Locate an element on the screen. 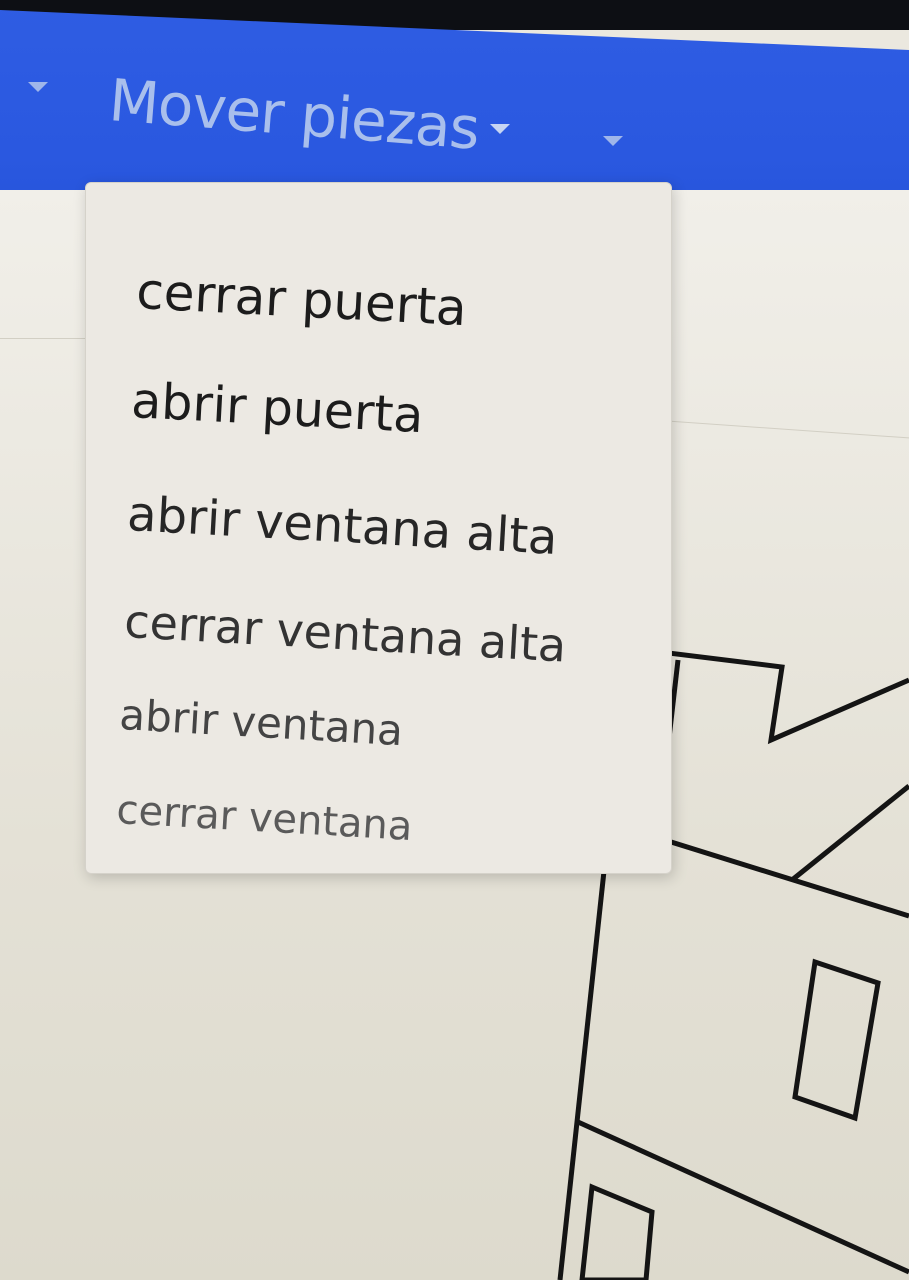 The image size is (909, 1280). left-dropdown-arrow-icon is located at coordinates (38, 87).